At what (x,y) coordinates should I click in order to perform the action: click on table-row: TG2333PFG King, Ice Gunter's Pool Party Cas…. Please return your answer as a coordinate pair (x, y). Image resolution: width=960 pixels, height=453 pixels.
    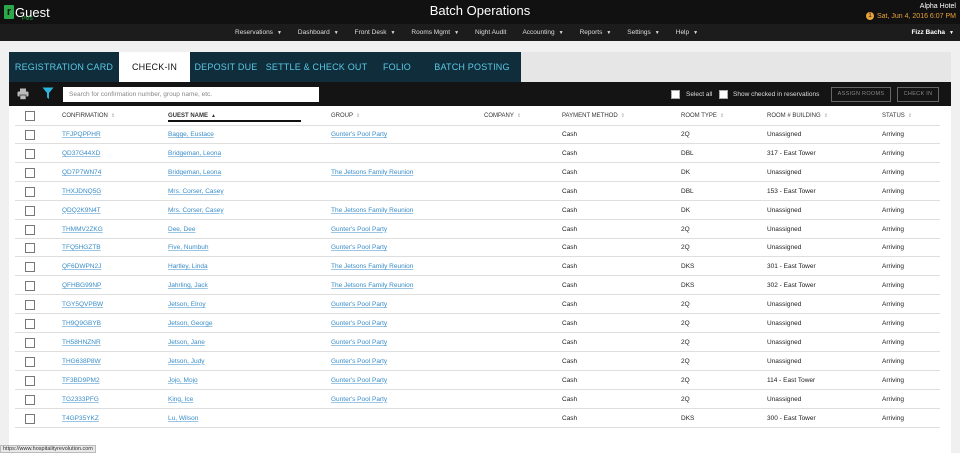
    Looking at the image, I should click on (477, 400).